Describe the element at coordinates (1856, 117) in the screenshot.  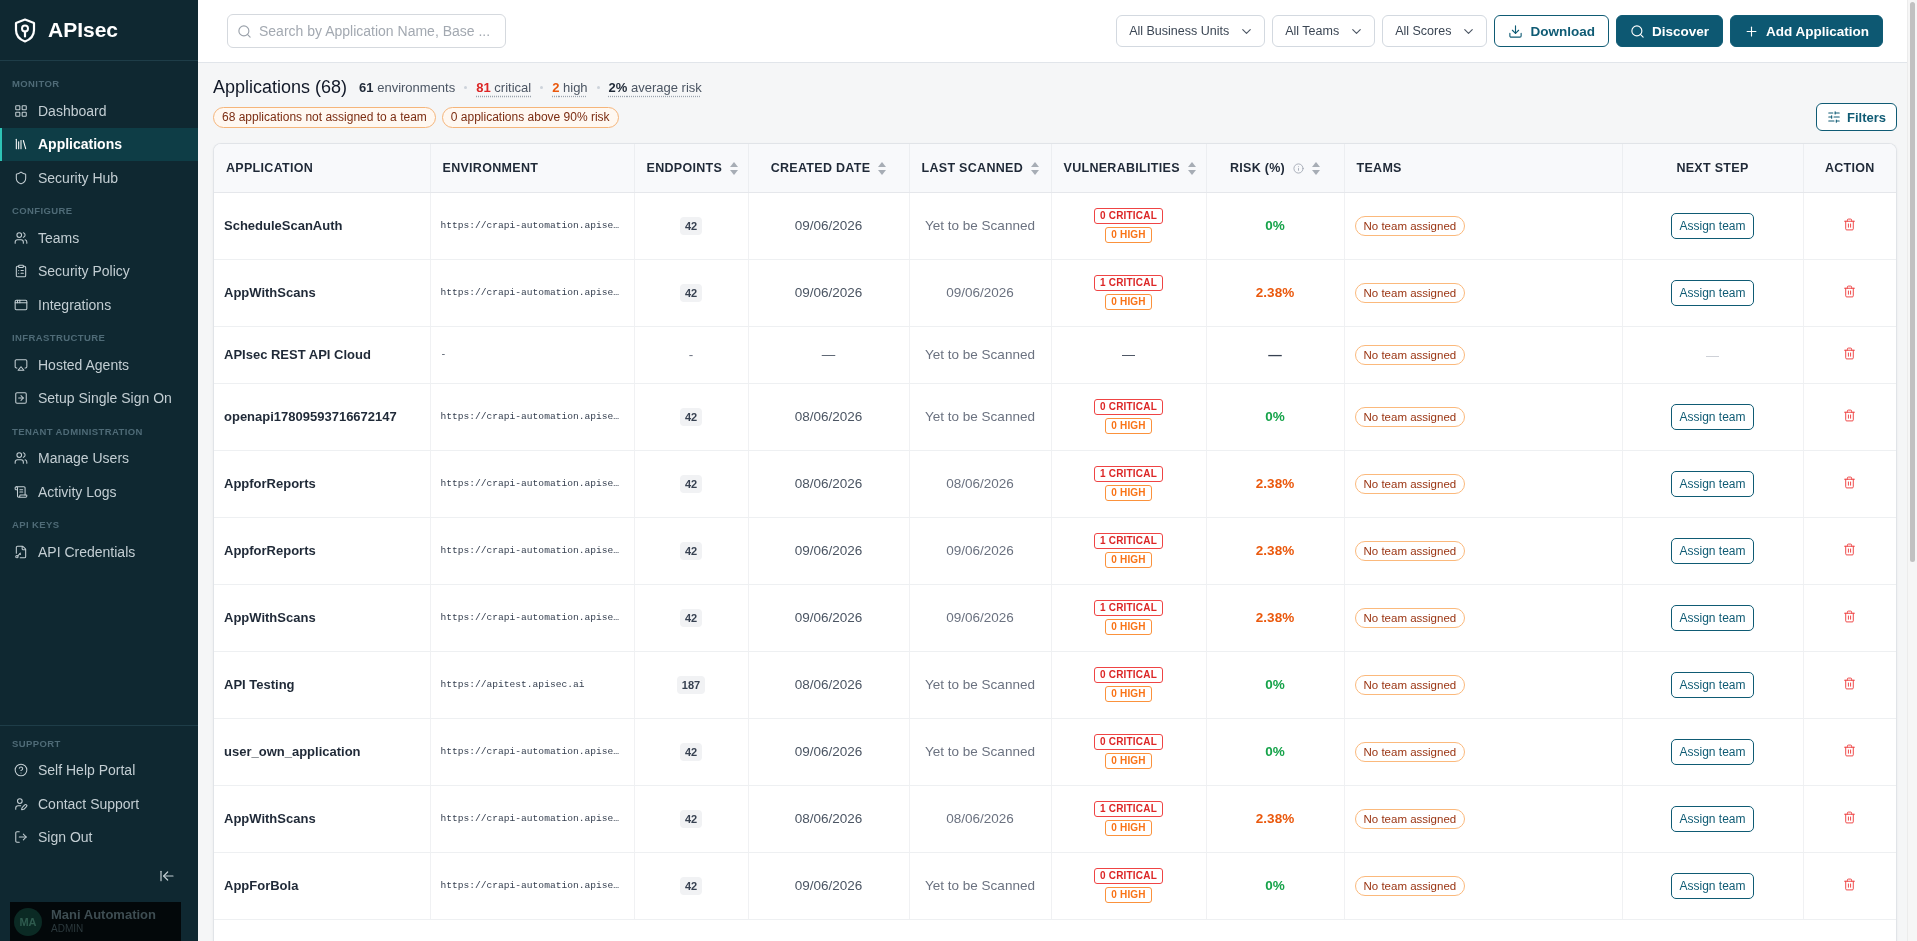
I see `filters-button: Filters` at that location.